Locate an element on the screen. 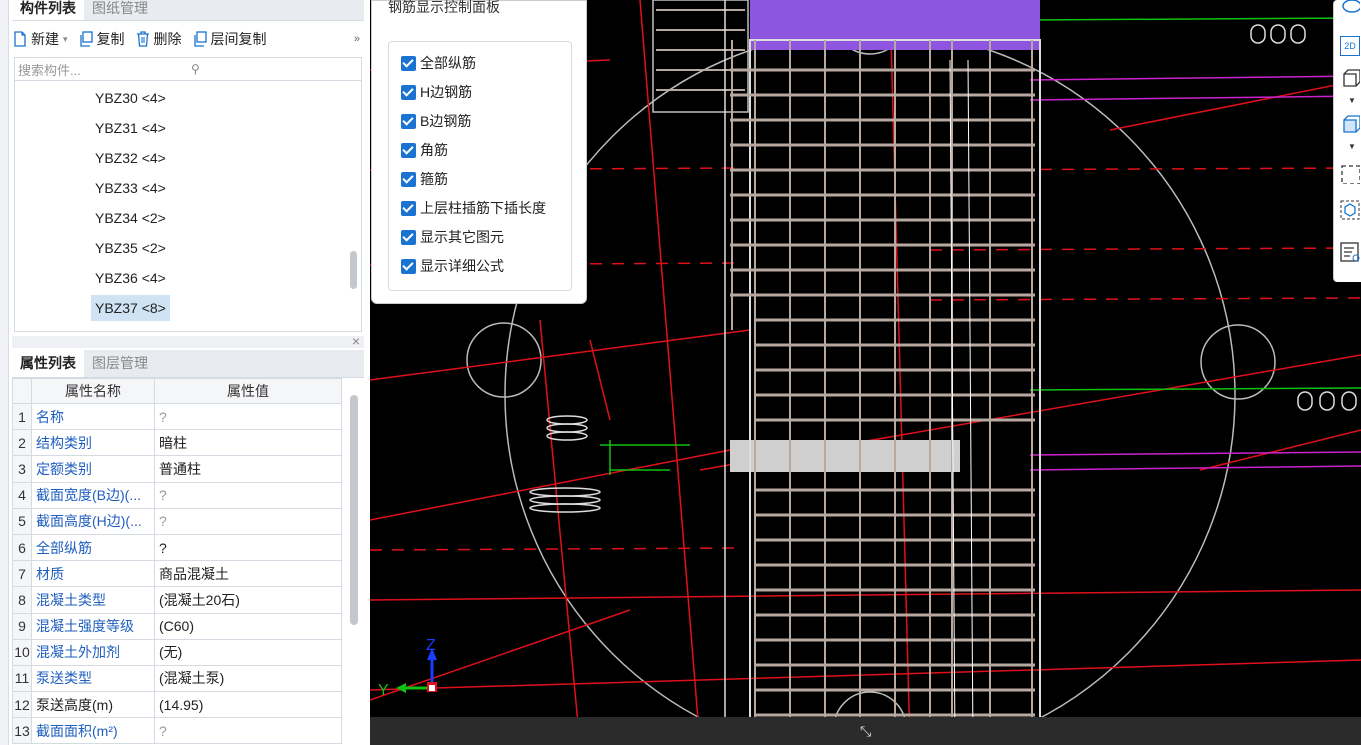 The width and height of the screenshot is (1361, 745). floor-copy-button: 层间复制 is located at coordinates (229, 39).